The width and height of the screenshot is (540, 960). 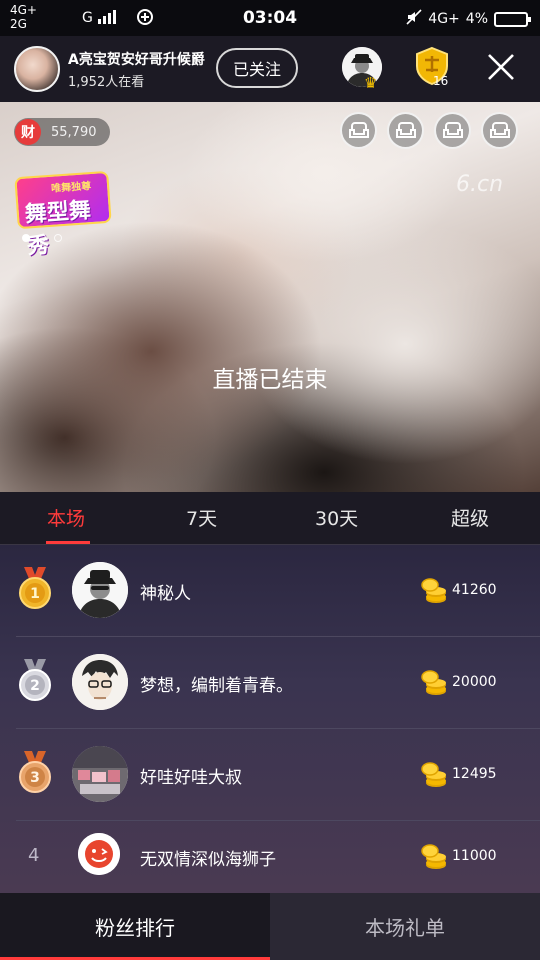 What do you see at coordinates (74, 132) in the screenshot?
I see `wealth-value: 55,790` at bounding box center [74, 132].